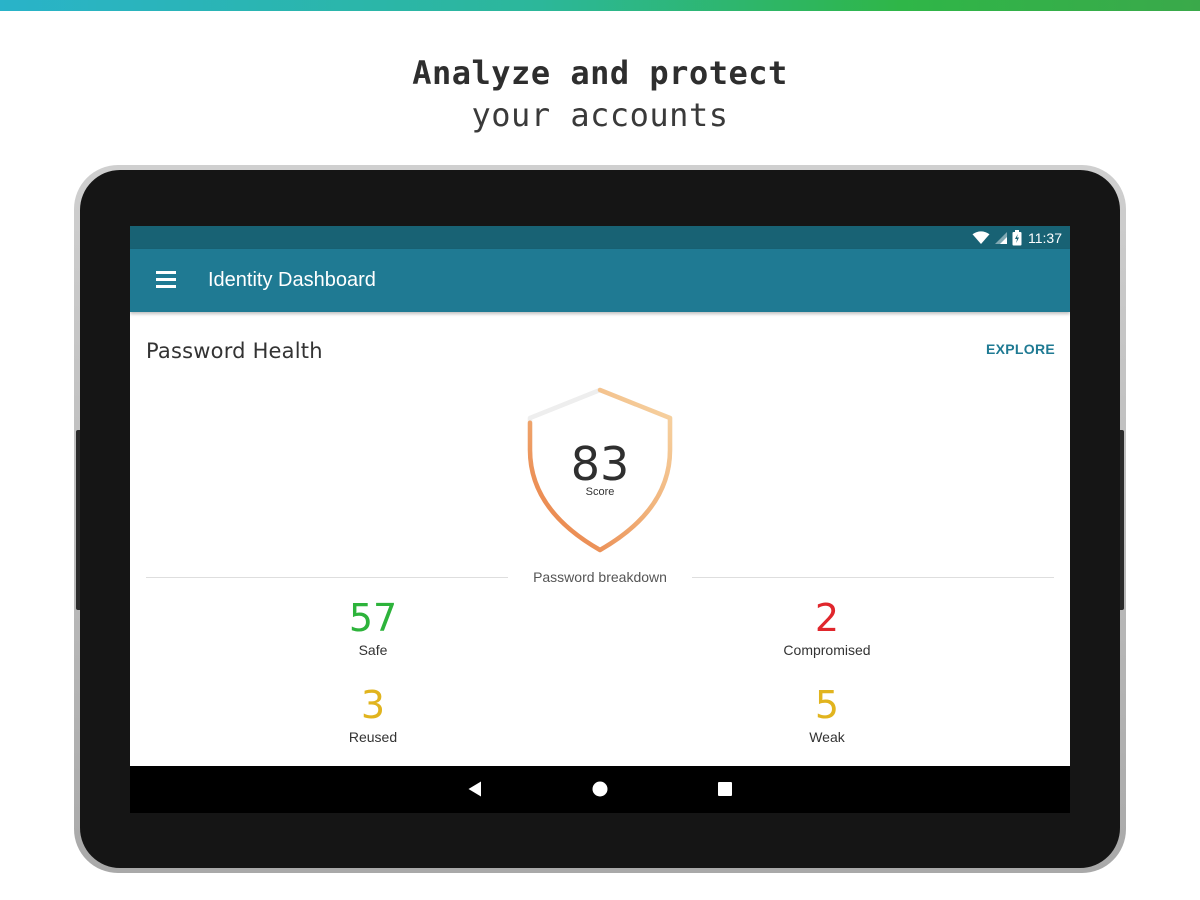 The height and width of the screenshot is (900, 1200). I want to click on promo-headline: Analyze and protect your accounts, so click(600, 94).